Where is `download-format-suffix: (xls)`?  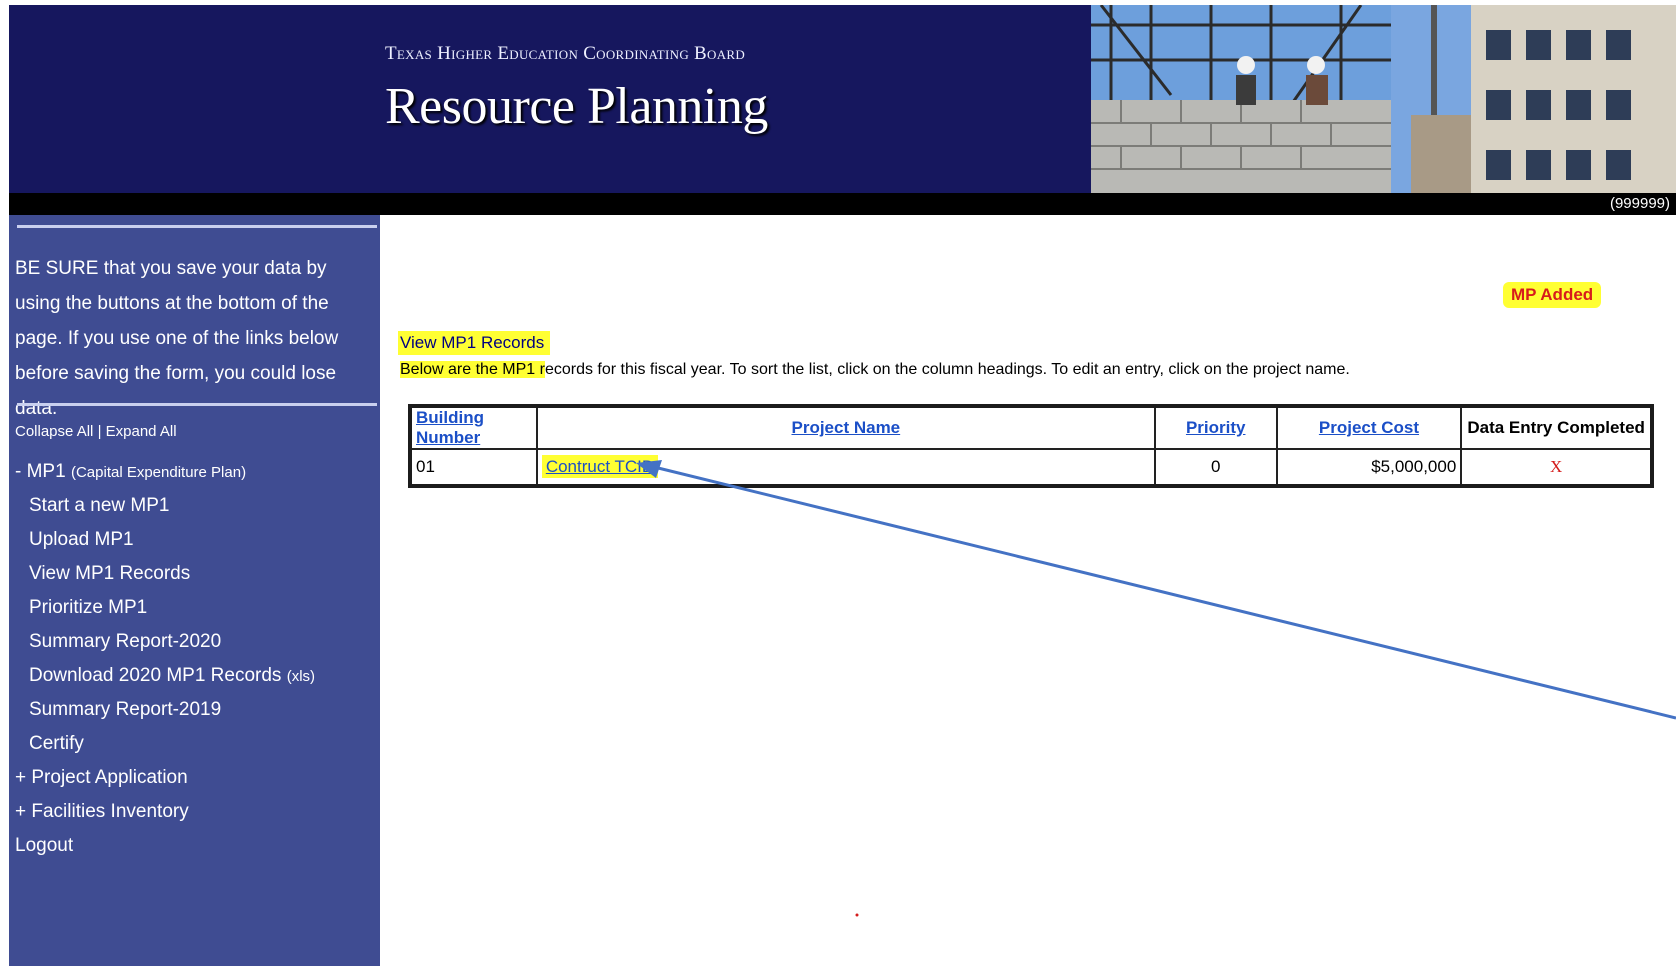 download-format-suffix: (xls) is located at coordinates (301, 676).